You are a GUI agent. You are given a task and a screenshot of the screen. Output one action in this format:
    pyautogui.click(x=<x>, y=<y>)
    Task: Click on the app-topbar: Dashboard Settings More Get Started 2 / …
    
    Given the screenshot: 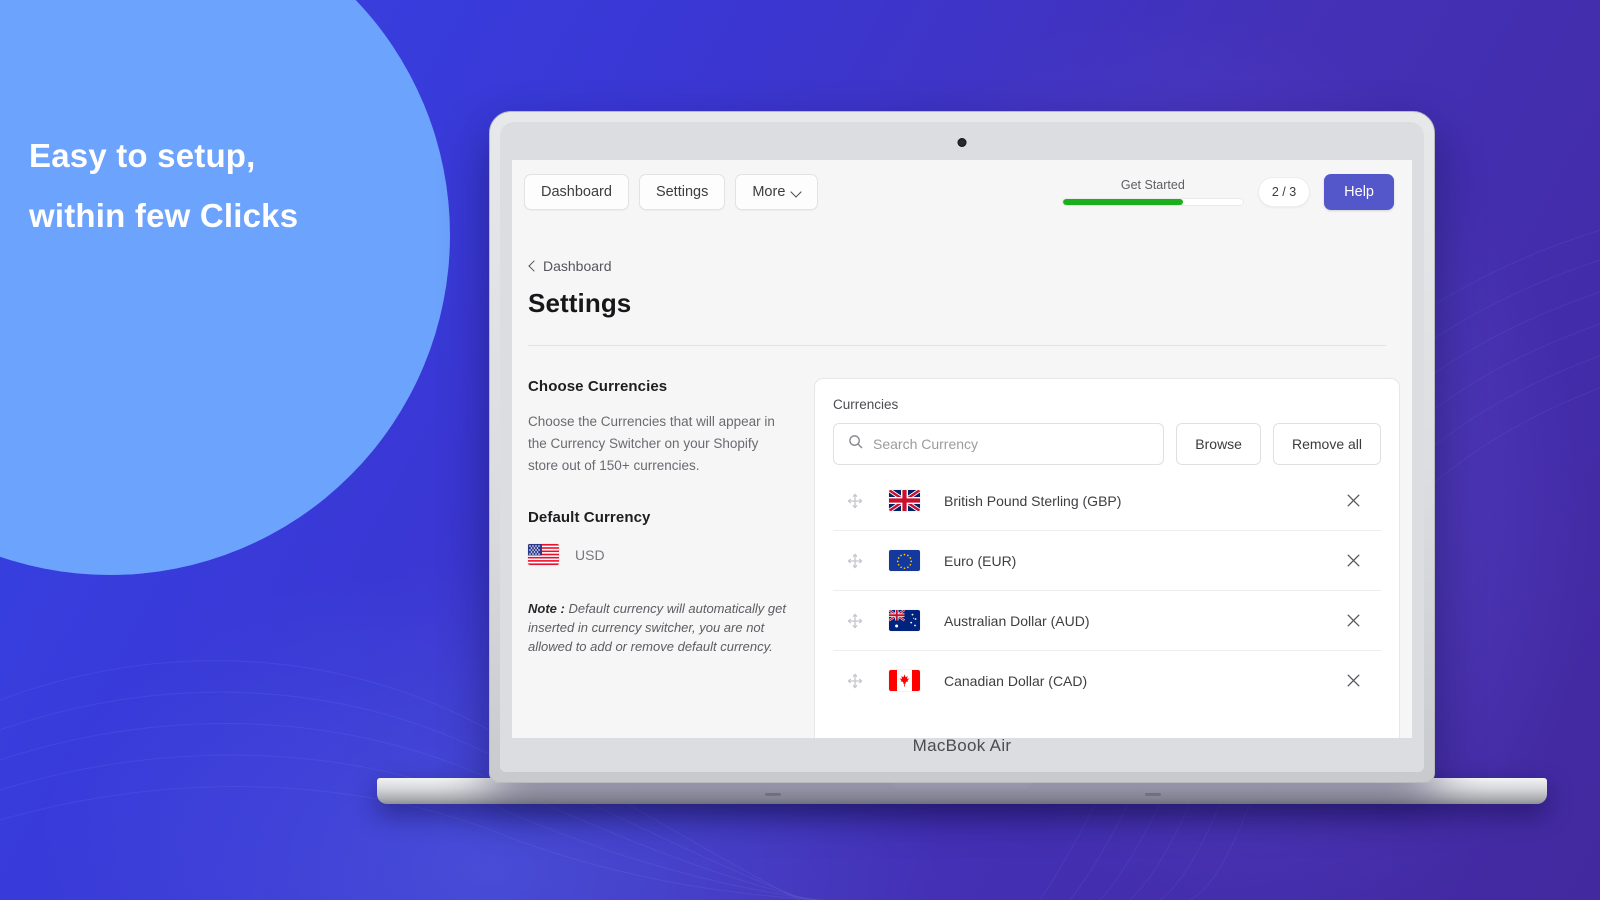 What is the action you would take?
    pyautogui.click(x=962, y=191)
    